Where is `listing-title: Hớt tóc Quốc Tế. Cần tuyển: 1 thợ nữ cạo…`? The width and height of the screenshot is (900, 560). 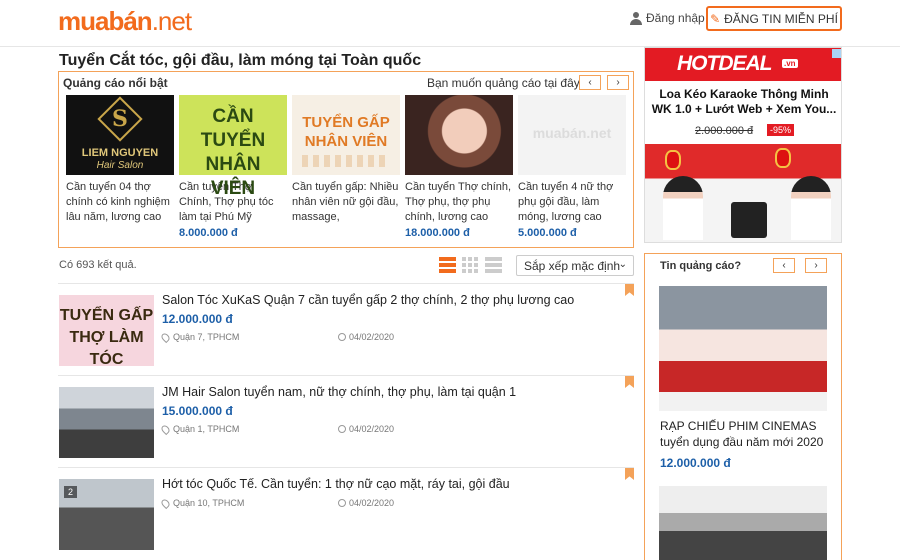 listing-title: Hớt tóc Quốc Tế. Cần tuyển: 1 thợ nữ cạo… is located at coordinates (392, 484).